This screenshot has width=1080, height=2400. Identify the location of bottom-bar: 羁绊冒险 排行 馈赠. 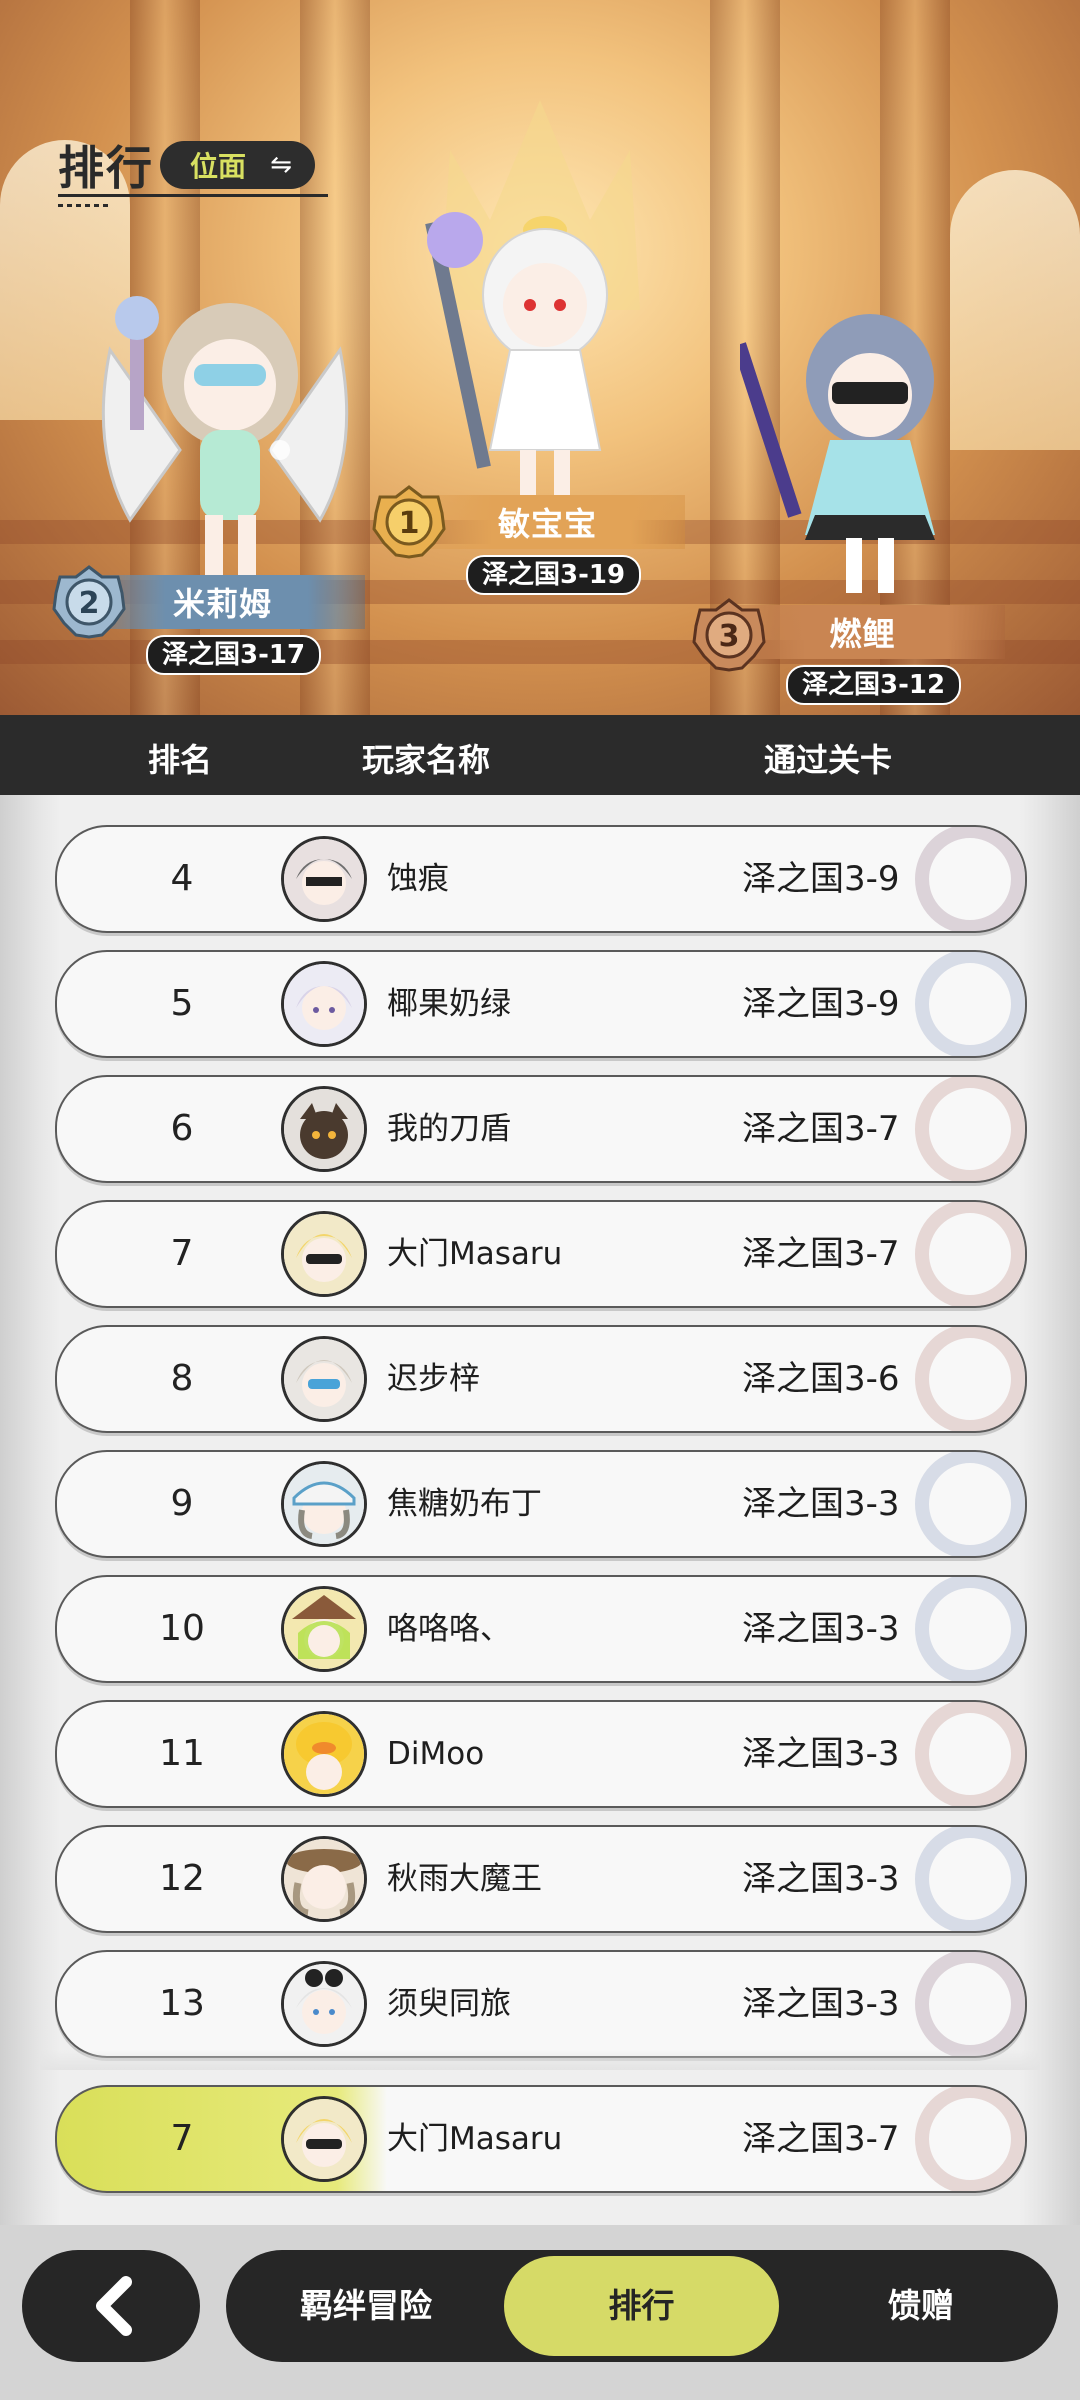
(540, 2312).